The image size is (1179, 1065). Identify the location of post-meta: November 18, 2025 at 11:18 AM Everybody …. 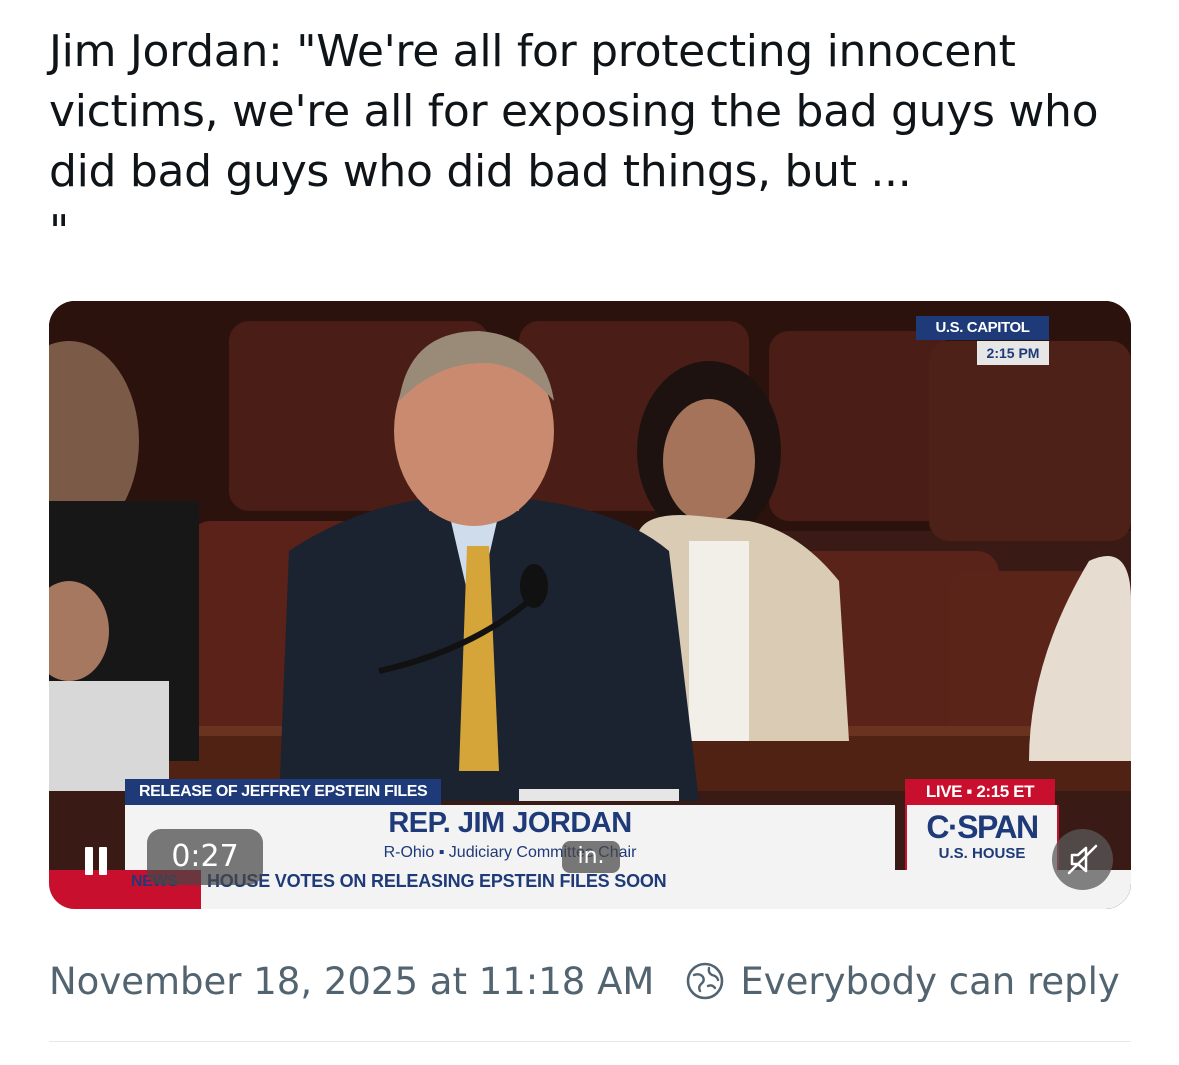
(584, 981).